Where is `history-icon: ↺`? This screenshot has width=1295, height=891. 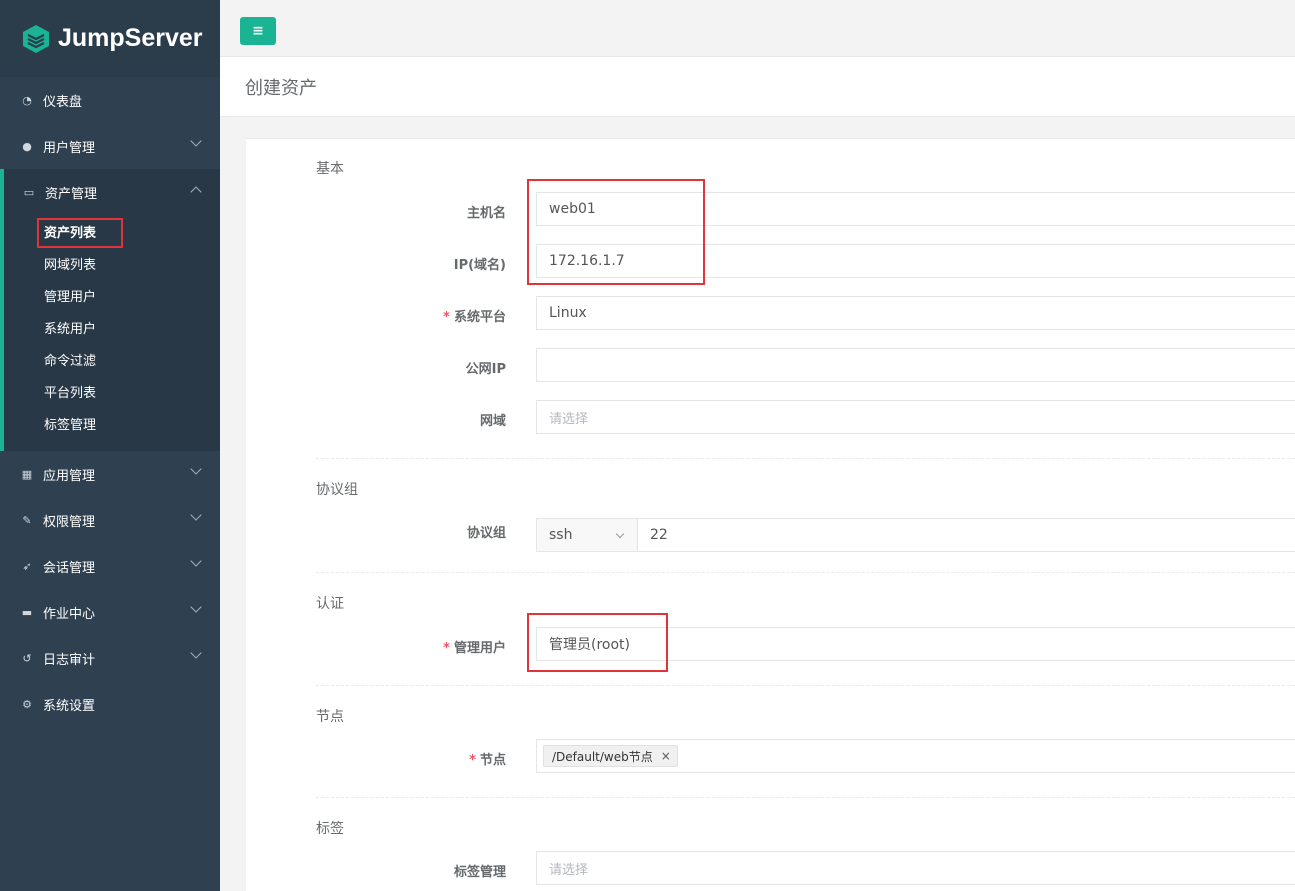
history-icon: ↺ is located at coordinates (27, 658).